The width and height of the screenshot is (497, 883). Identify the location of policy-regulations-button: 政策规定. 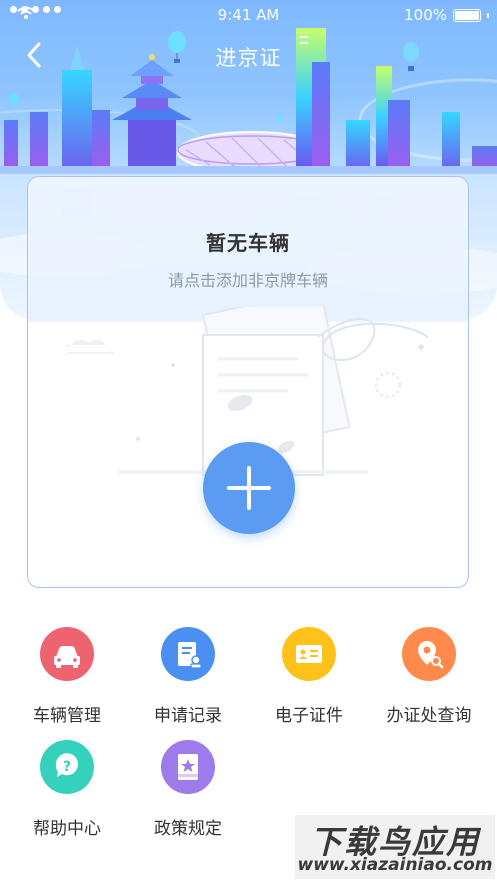
(188, 789).